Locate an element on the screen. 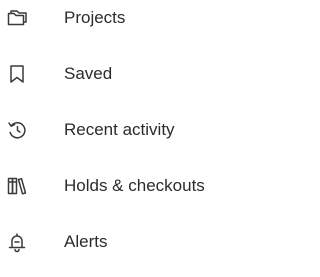 This screenshot has height=277, width=320. bell-icon is located at coordinates (17, 242).